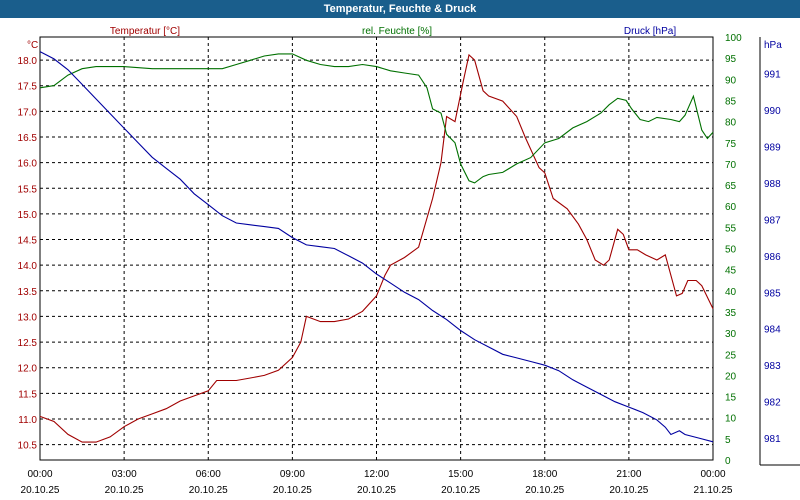 This screenshot has height=500, width=800. What do you see at coordinates (124, 474) in the screenshot?
I see `x-tick-time-label: 03:00` at bounding box center [124, 474].